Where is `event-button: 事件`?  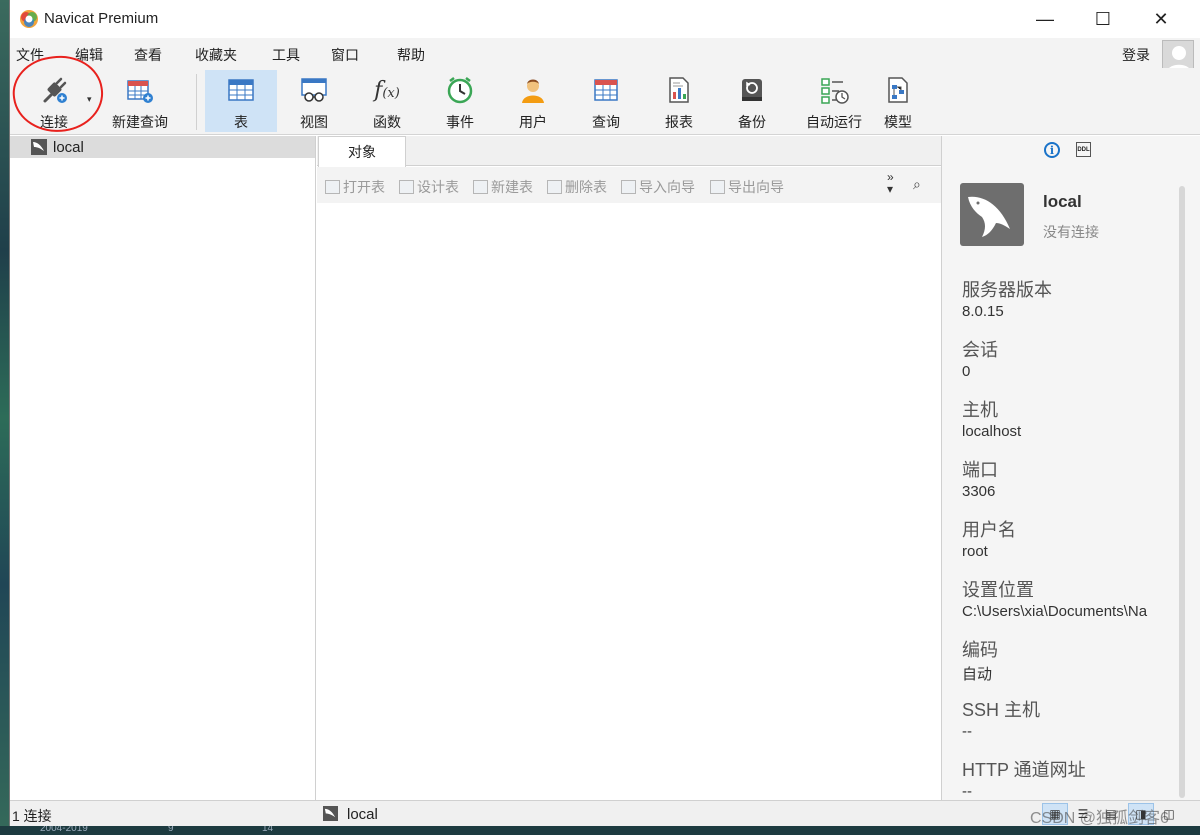 event-button: 事件 is located at coordinates (460, 101).